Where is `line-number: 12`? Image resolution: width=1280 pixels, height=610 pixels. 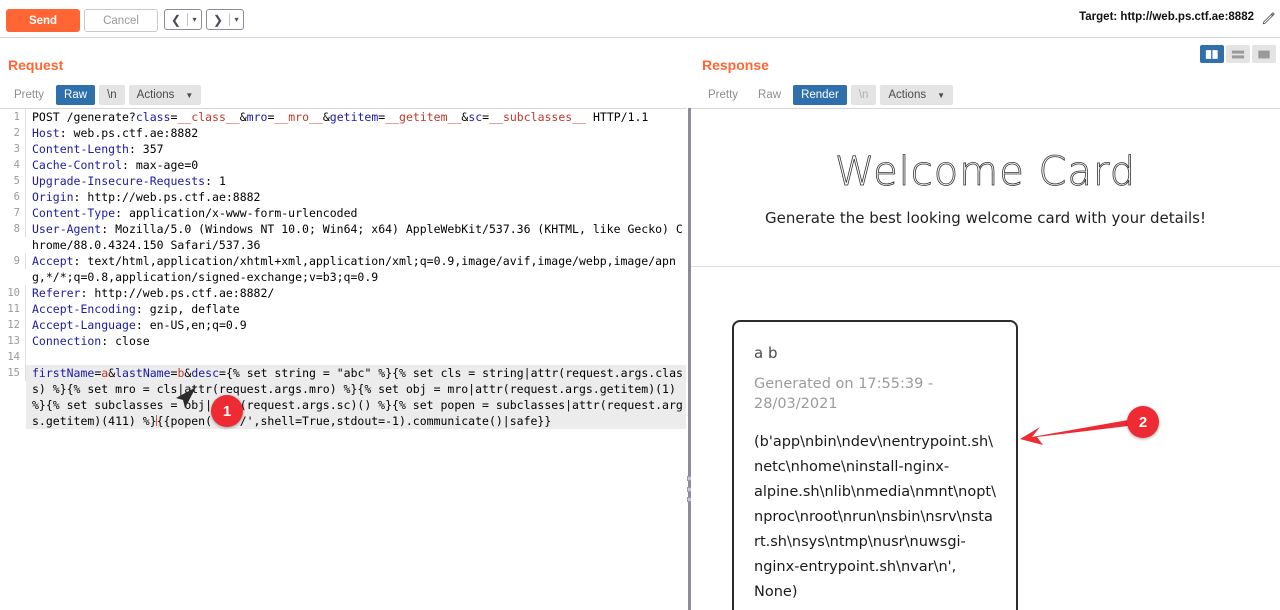 line-number: 12 is located at coordinates (13, 325).